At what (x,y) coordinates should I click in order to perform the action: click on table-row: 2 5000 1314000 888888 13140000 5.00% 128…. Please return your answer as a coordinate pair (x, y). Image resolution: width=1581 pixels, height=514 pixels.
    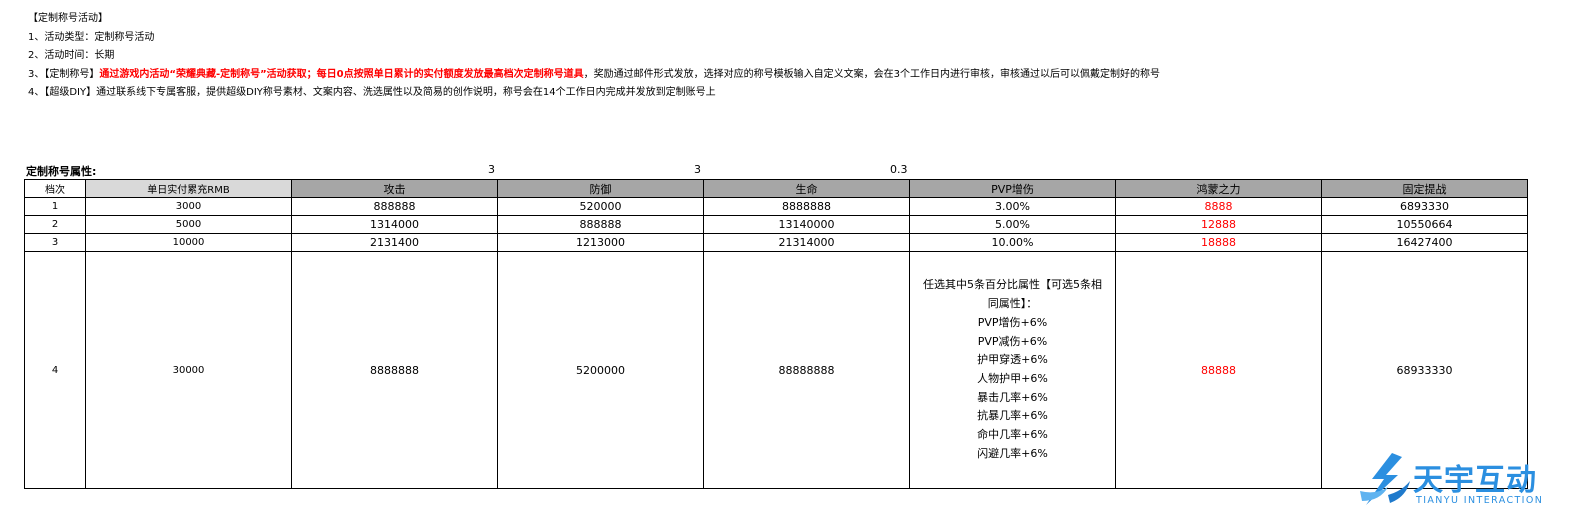
    Looking at the image, I should click on (776, 224).